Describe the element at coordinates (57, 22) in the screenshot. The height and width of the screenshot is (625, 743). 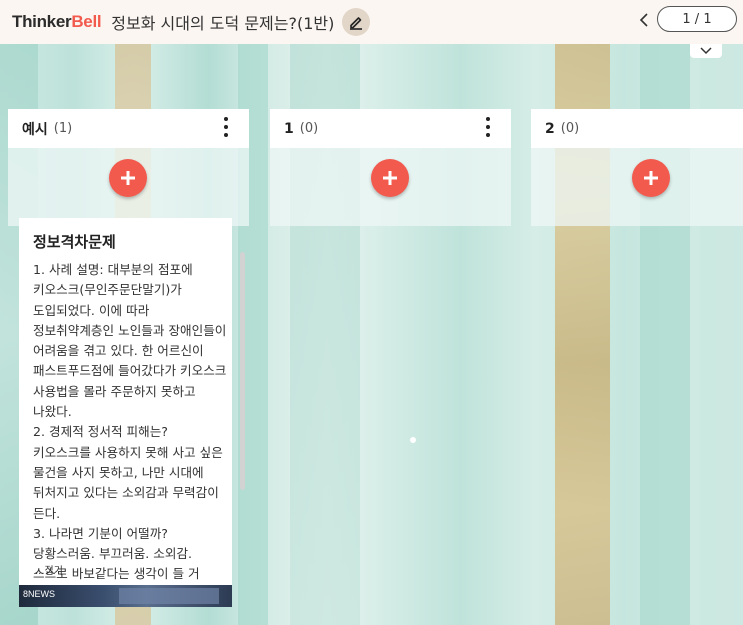
I see `app-logo: ThinkerBell` at that location.